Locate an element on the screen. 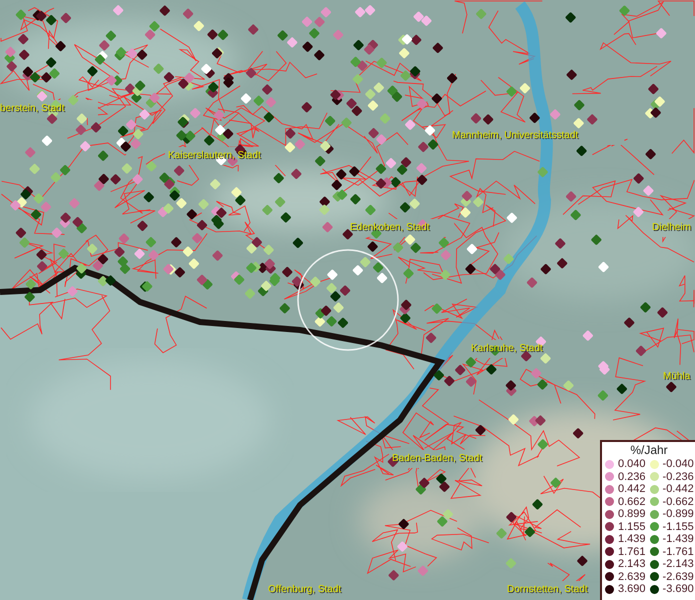  place-label: Dornstetten, Stadt is located at coordinates (547, 590).